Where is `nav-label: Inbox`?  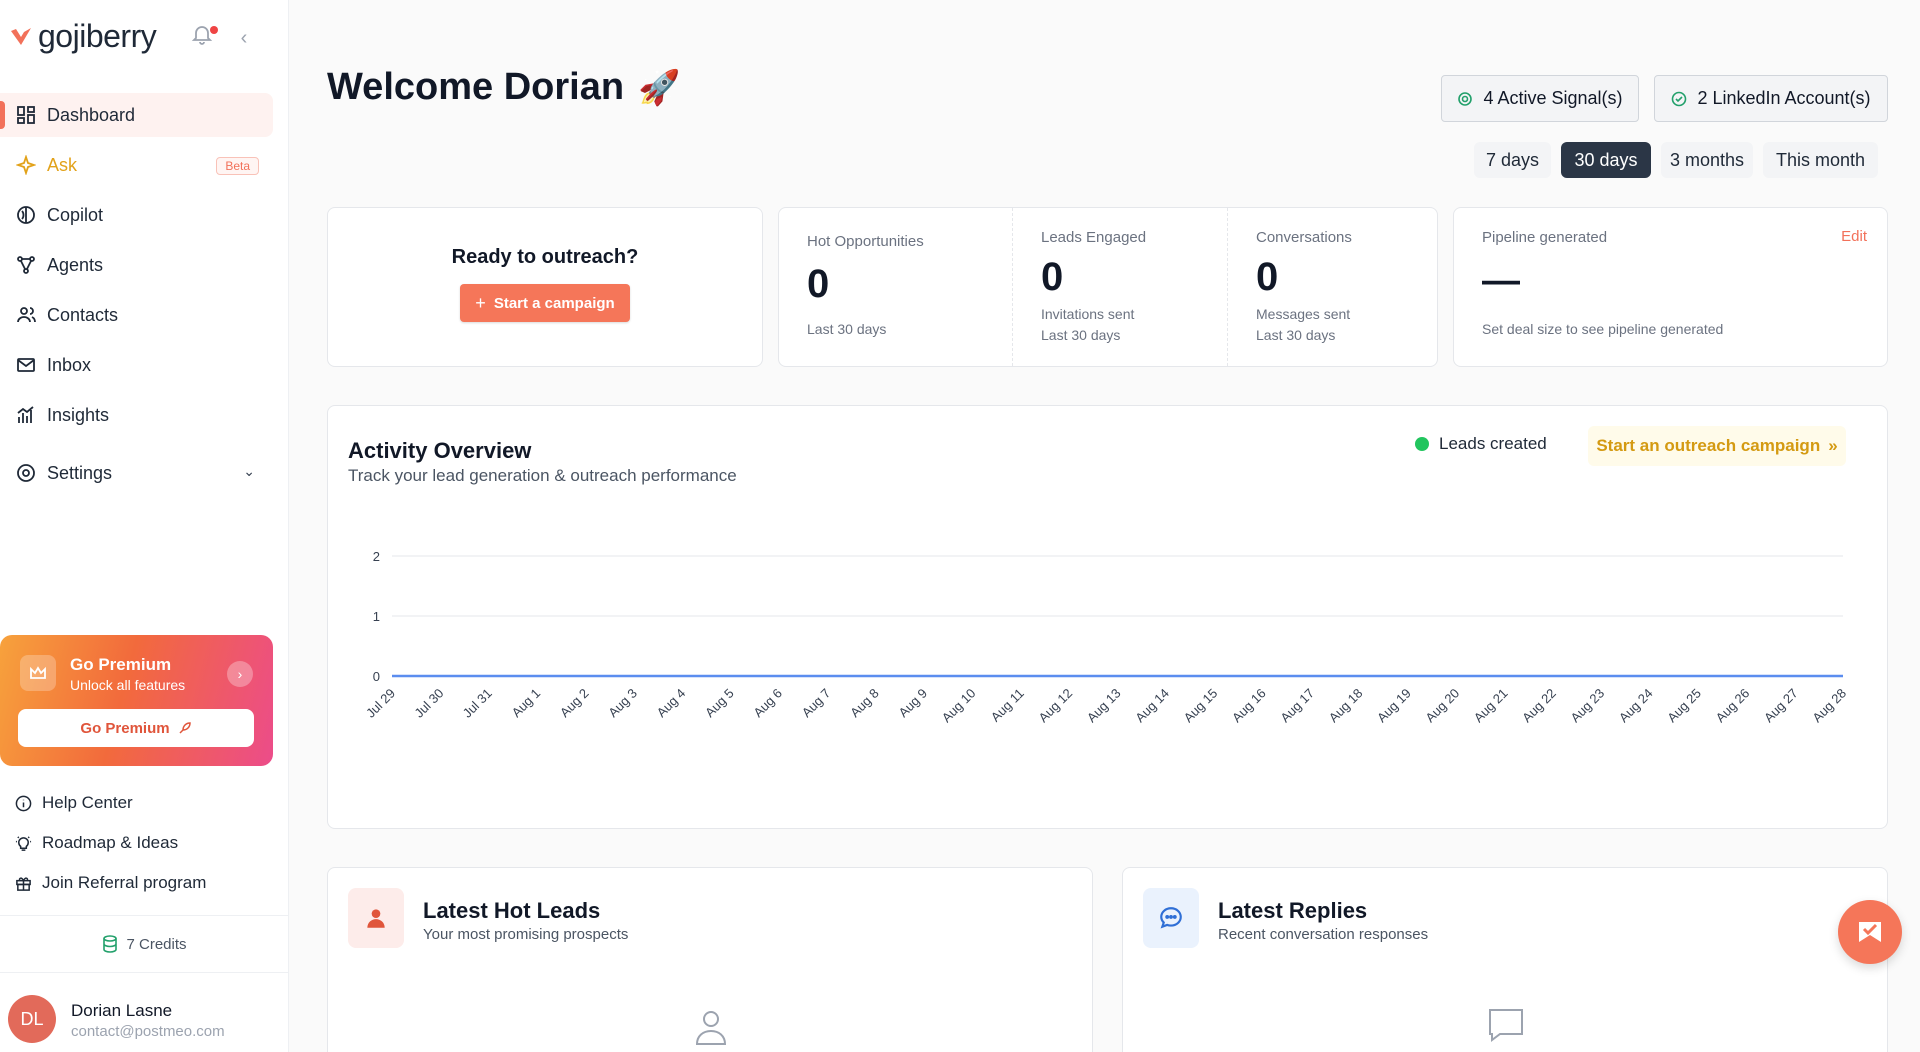 nav-label: Inbox is located at coordinates (69, 364).